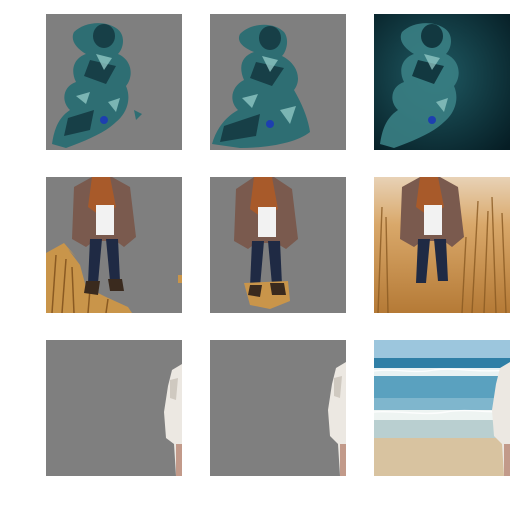 This screenshot has height=510, width=520. I want to click on beach-person-mask-a, so click(114, 408).